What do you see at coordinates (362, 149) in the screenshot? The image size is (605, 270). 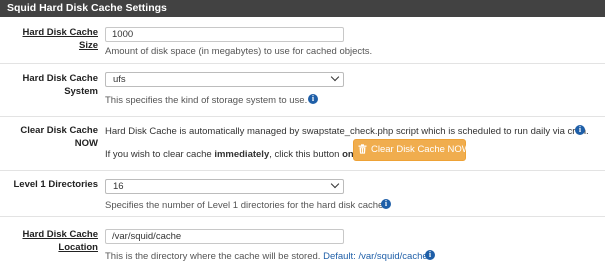 I see `trash-icon` at bounding box center [362, 149].